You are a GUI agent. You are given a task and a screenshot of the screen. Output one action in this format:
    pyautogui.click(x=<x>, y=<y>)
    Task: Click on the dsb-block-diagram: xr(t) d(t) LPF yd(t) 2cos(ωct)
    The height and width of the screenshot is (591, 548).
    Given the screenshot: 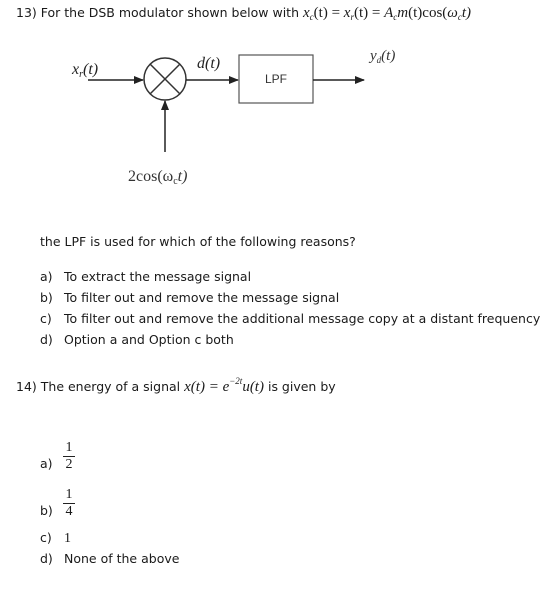 What is the action you would take?
    pyautogui.click(x=233, y=117)
    